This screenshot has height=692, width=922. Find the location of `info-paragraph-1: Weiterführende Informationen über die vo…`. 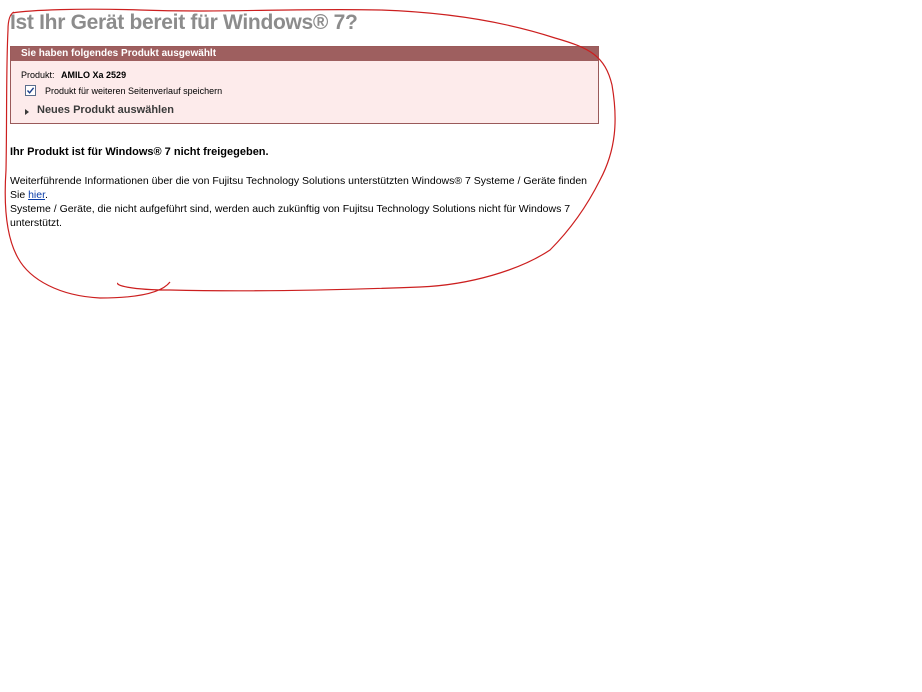

info-paragraph-1: Weiterführende Informationen über die vo… is located at coordinates (300, 188).